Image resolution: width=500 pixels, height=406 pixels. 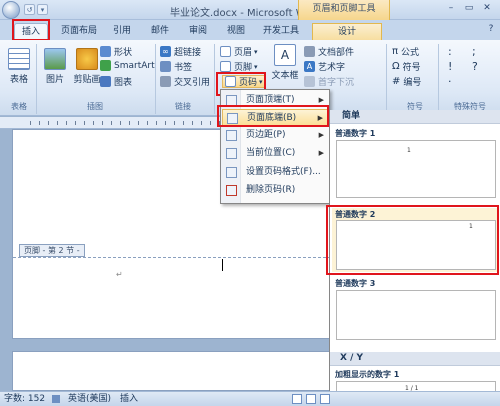 I want to click on group-label-tables: 表格, so click(x=19, y=106).